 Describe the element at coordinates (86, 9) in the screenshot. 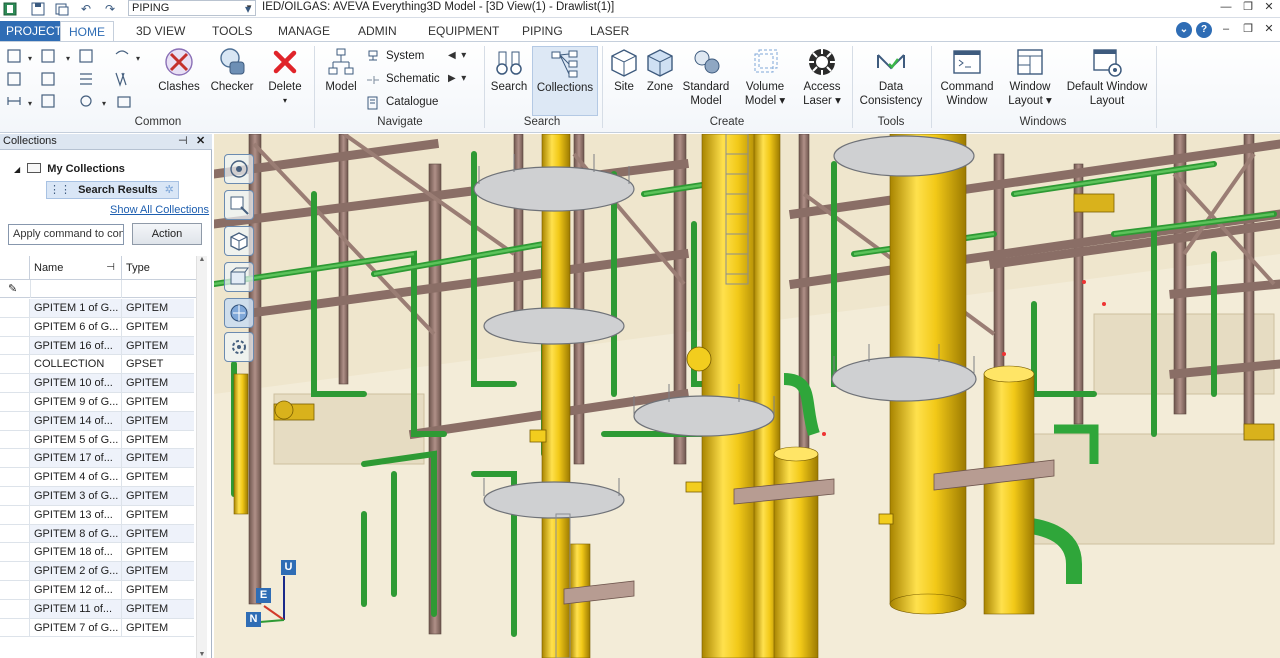

I see `undo-icon: ↶` at that location.